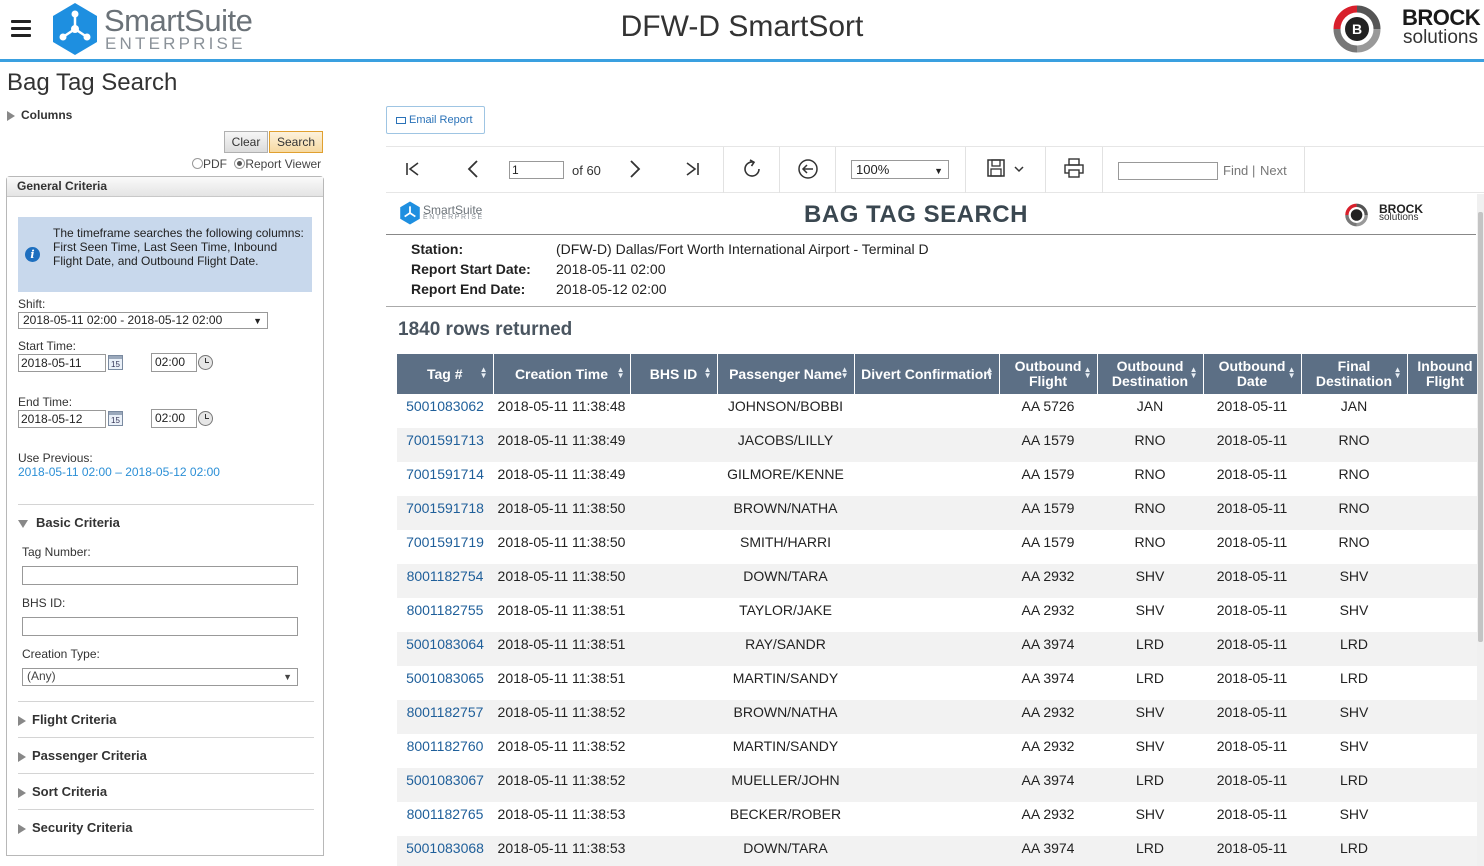  Describe the element at coordinates (115, 362) in the screenshot. I see `start-calendar-icon: 15` at that location.